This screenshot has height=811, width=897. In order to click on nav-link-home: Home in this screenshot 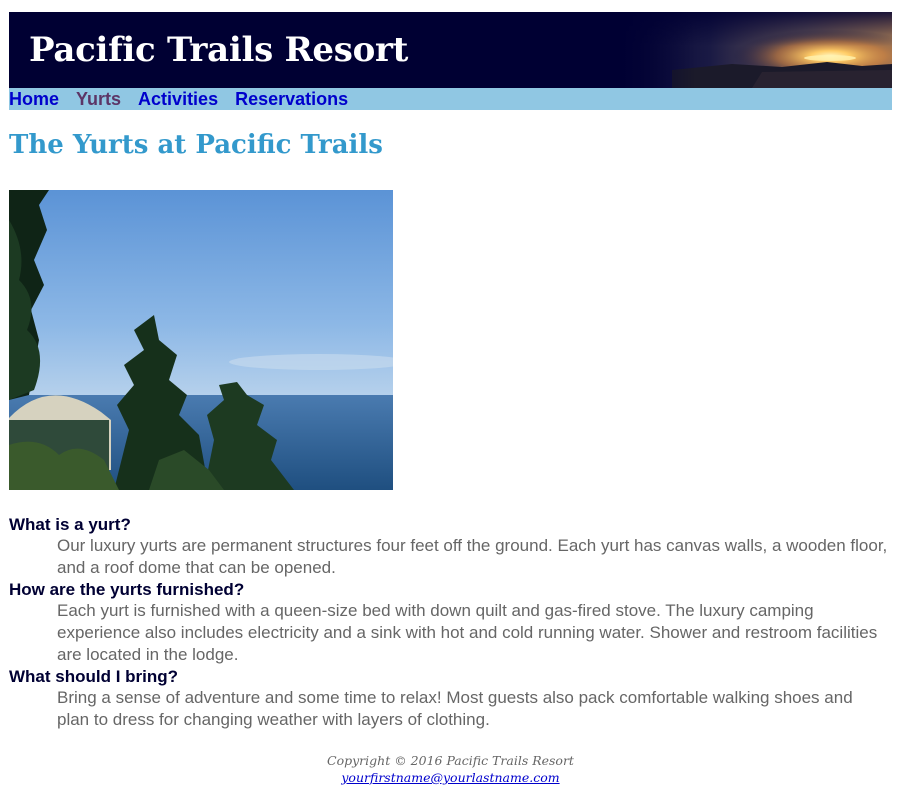, I will do `click(34, 99)`.